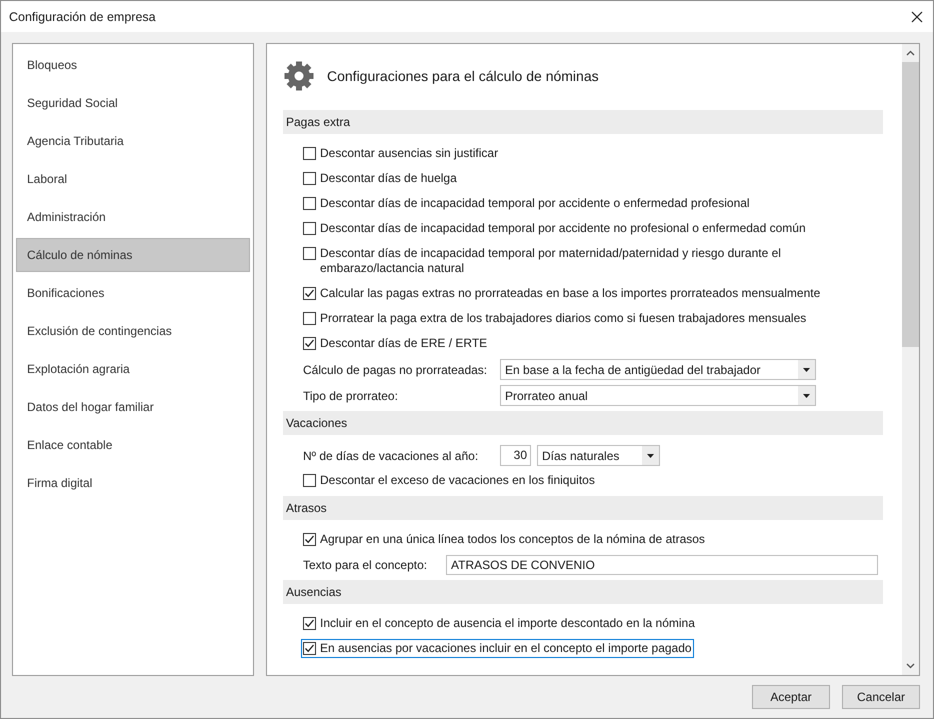  Describe the element at coordinates (497, 648) in the screenshot. I see `checkbox-option: En ausencias por vacaciones incluir en el concepto el importe pagado` at that location.